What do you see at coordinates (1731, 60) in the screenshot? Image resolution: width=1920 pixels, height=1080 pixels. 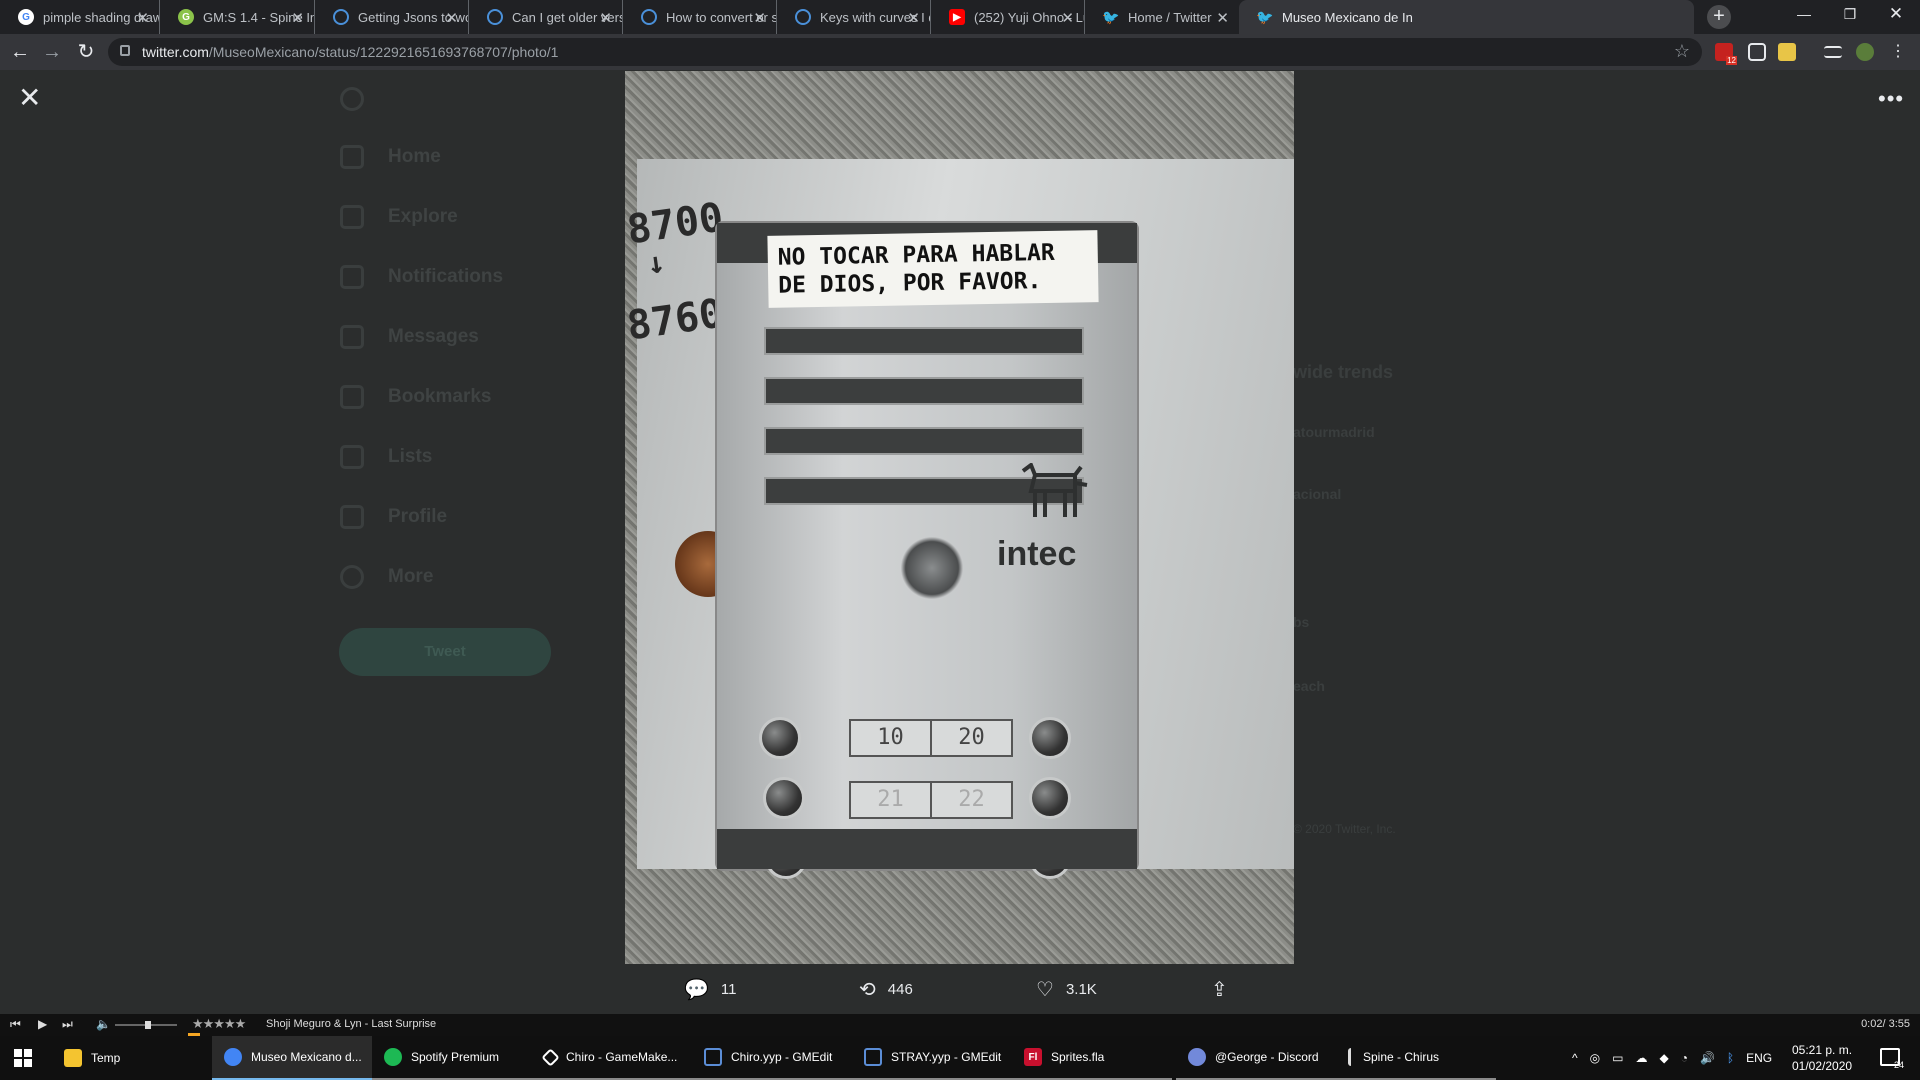 I see `extension-badge: 12` at bounding box center [1731, 60].